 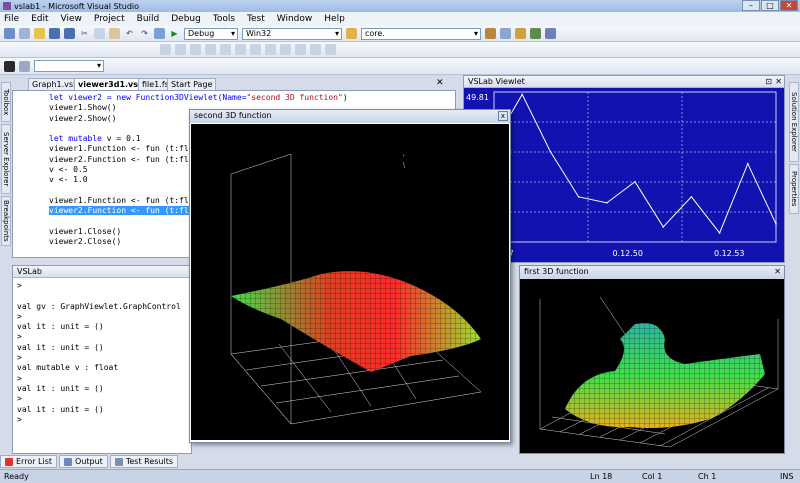 What do you see at coordinates (240, 49) in the screenshot?
I see `outdent-icon` at bounding box center [240, 49].